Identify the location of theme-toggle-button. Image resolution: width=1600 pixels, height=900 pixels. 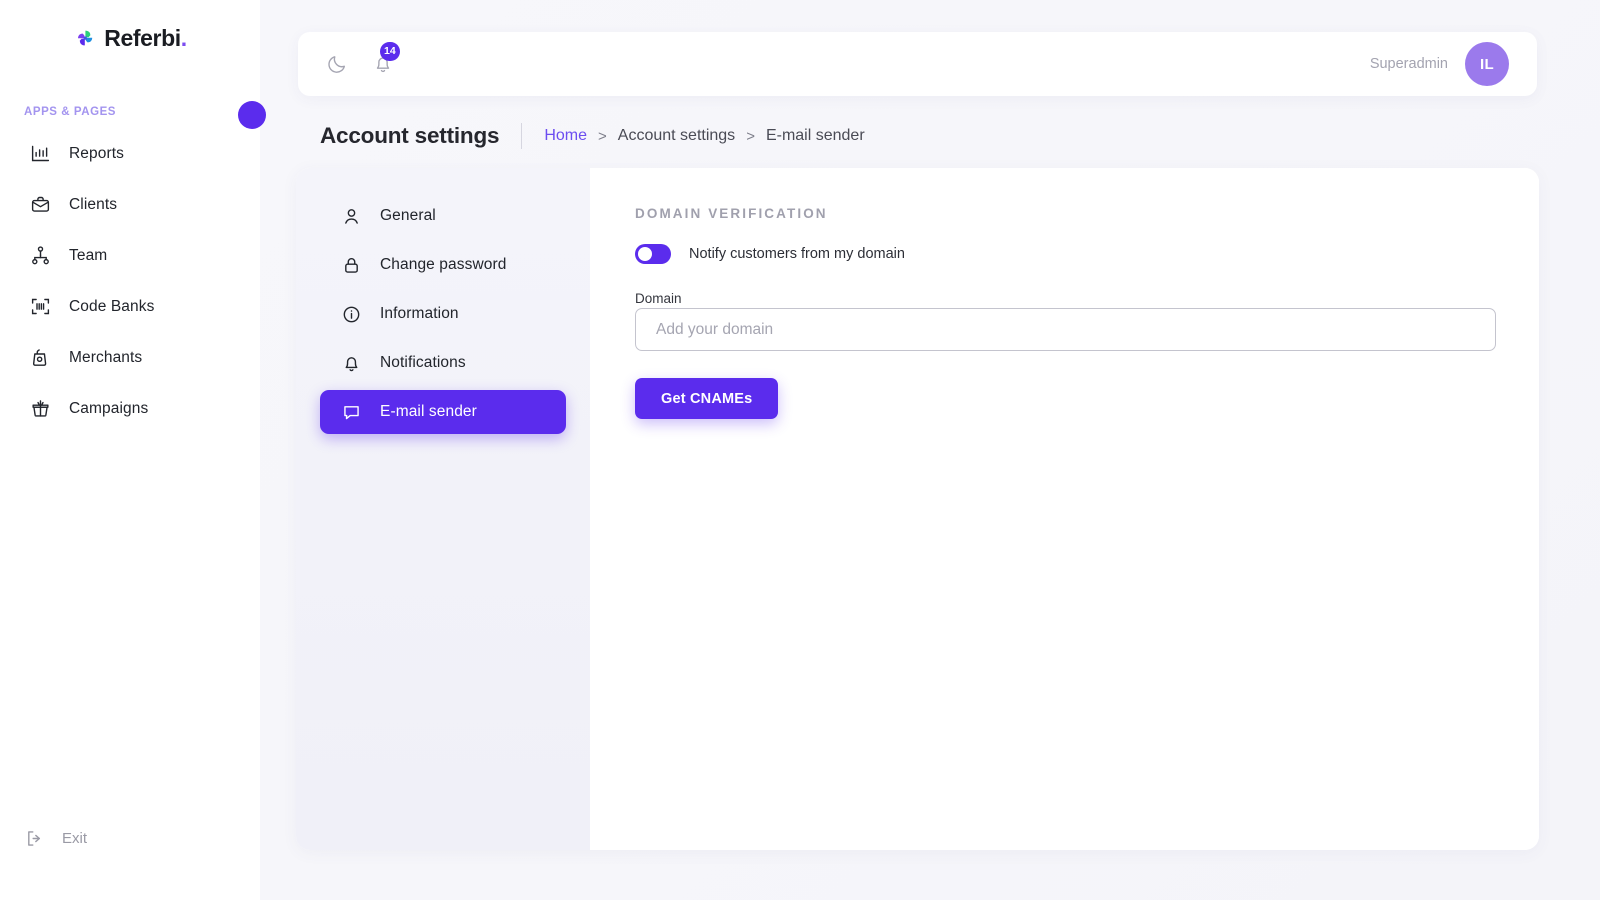
(337, 64).